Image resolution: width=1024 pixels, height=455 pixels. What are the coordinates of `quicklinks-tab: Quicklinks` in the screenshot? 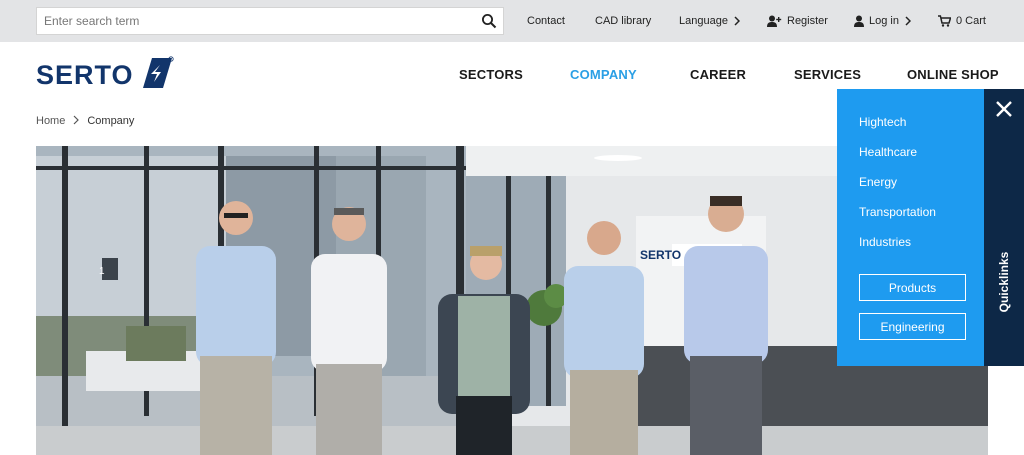 It's located at (1004, 227).